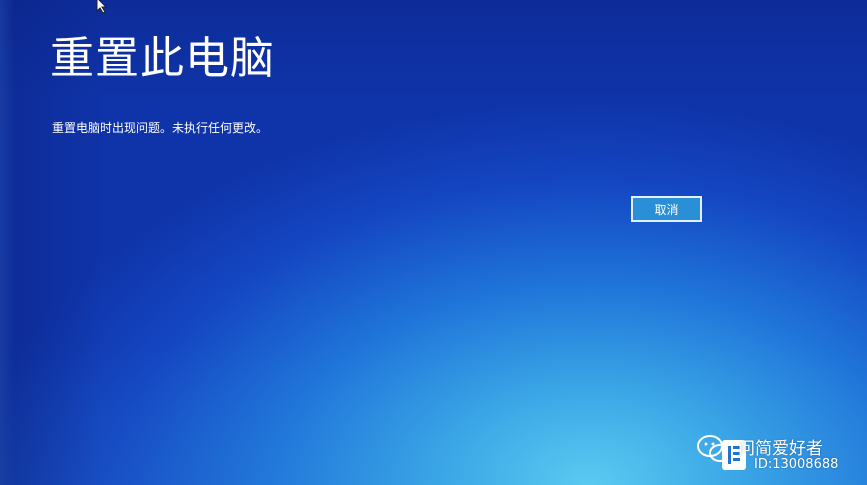 The image size is (867, 485). Describe the element at coordinates (796, 464) in the screenshot. I see `watermark-id: ID:13008688` at that location.